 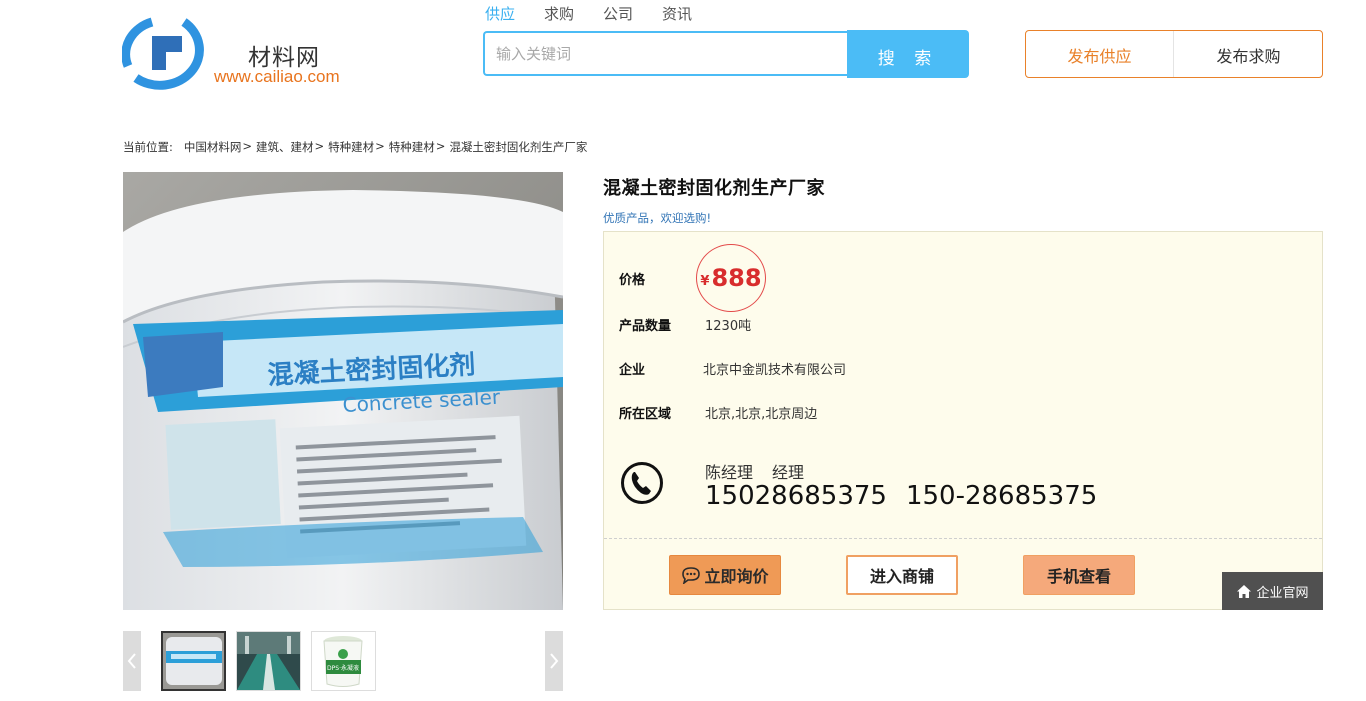 I want to click on floor-thumb-image, so click(x=268, y=661).